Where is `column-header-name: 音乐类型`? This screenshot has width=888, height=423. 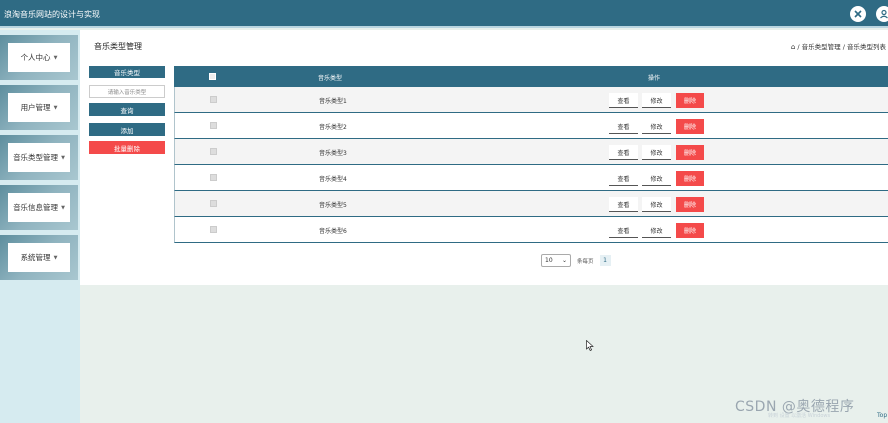
column-header-name: 音乐类型 is located at coordinates (330, 78).